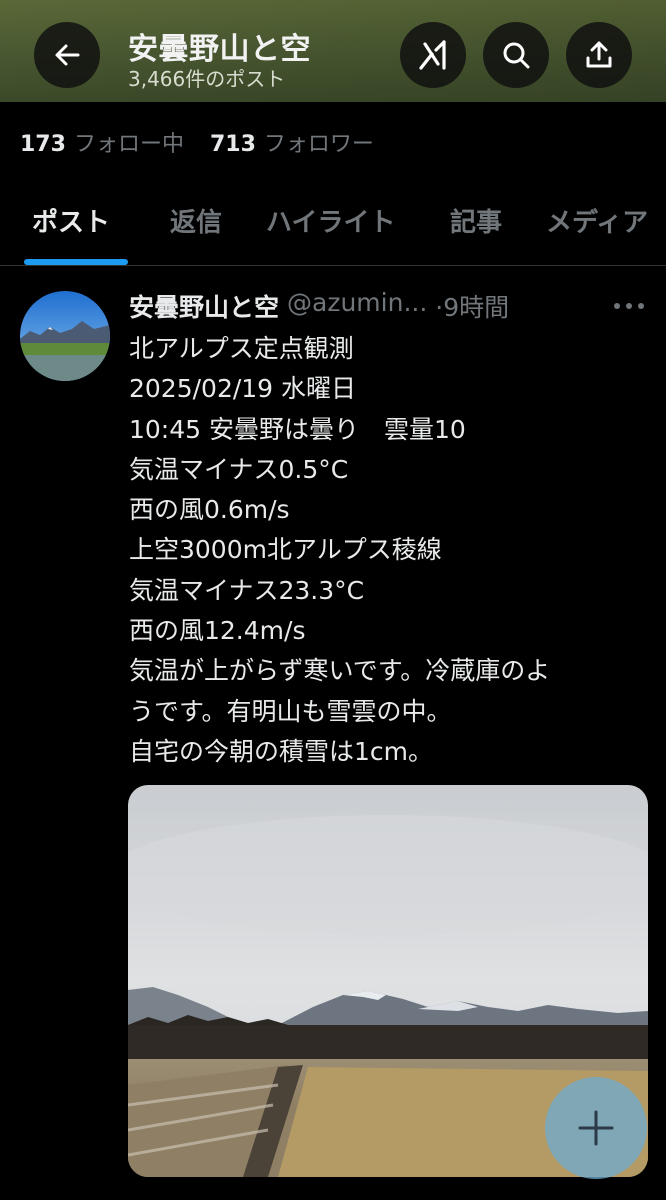  What do you see at coordinates (128, 144) in the screenshot?
I see `following-label: フォロー中` at bounding box center [128, 144].